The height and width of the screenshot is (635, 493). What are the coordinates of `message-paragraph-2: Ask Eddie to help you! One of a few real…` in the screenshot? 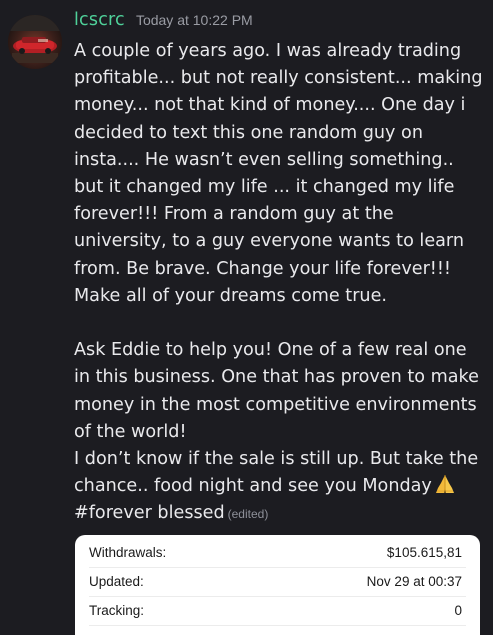 It's located at (276, 391).